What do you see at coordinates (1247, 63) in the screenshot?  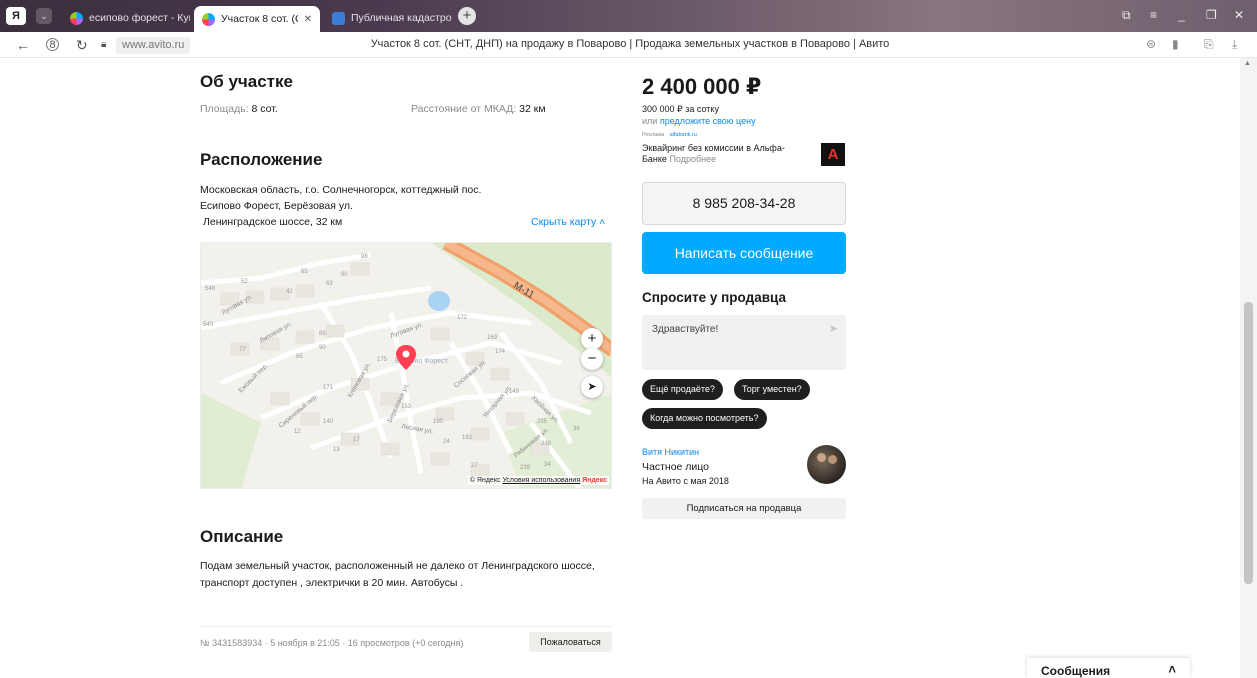 I see `scroll-up-icon: ▲` at bounding box center [1247, 63].